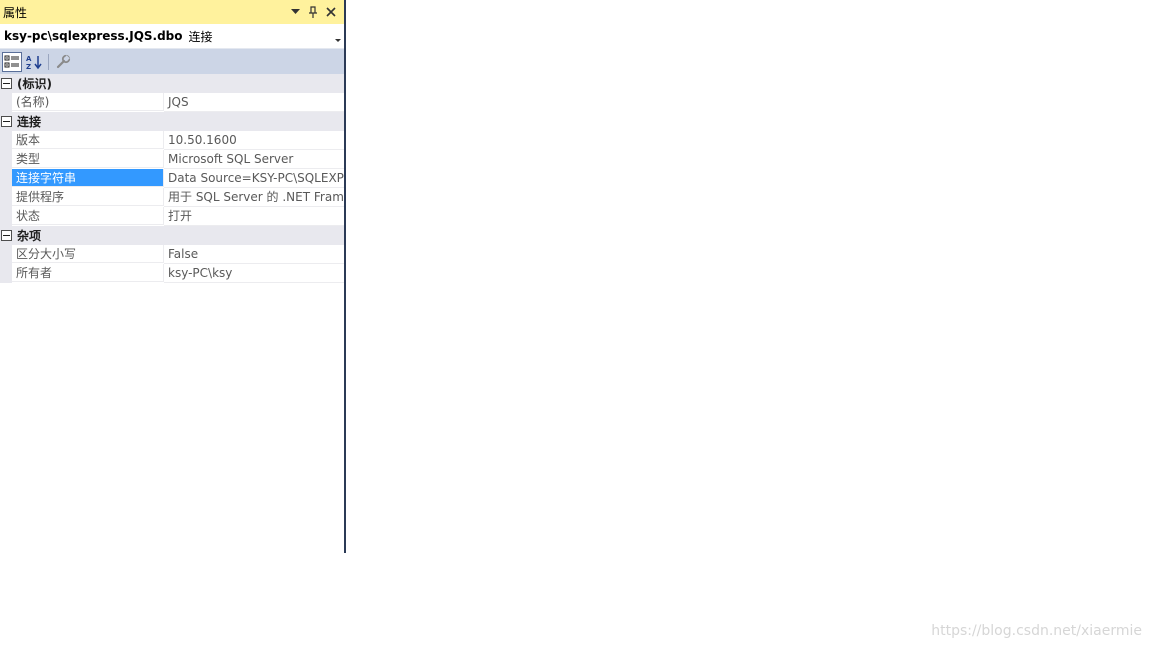 This screenshot has width=1152, height=648. I want to click on property-name: (名称), so click(88, 102).